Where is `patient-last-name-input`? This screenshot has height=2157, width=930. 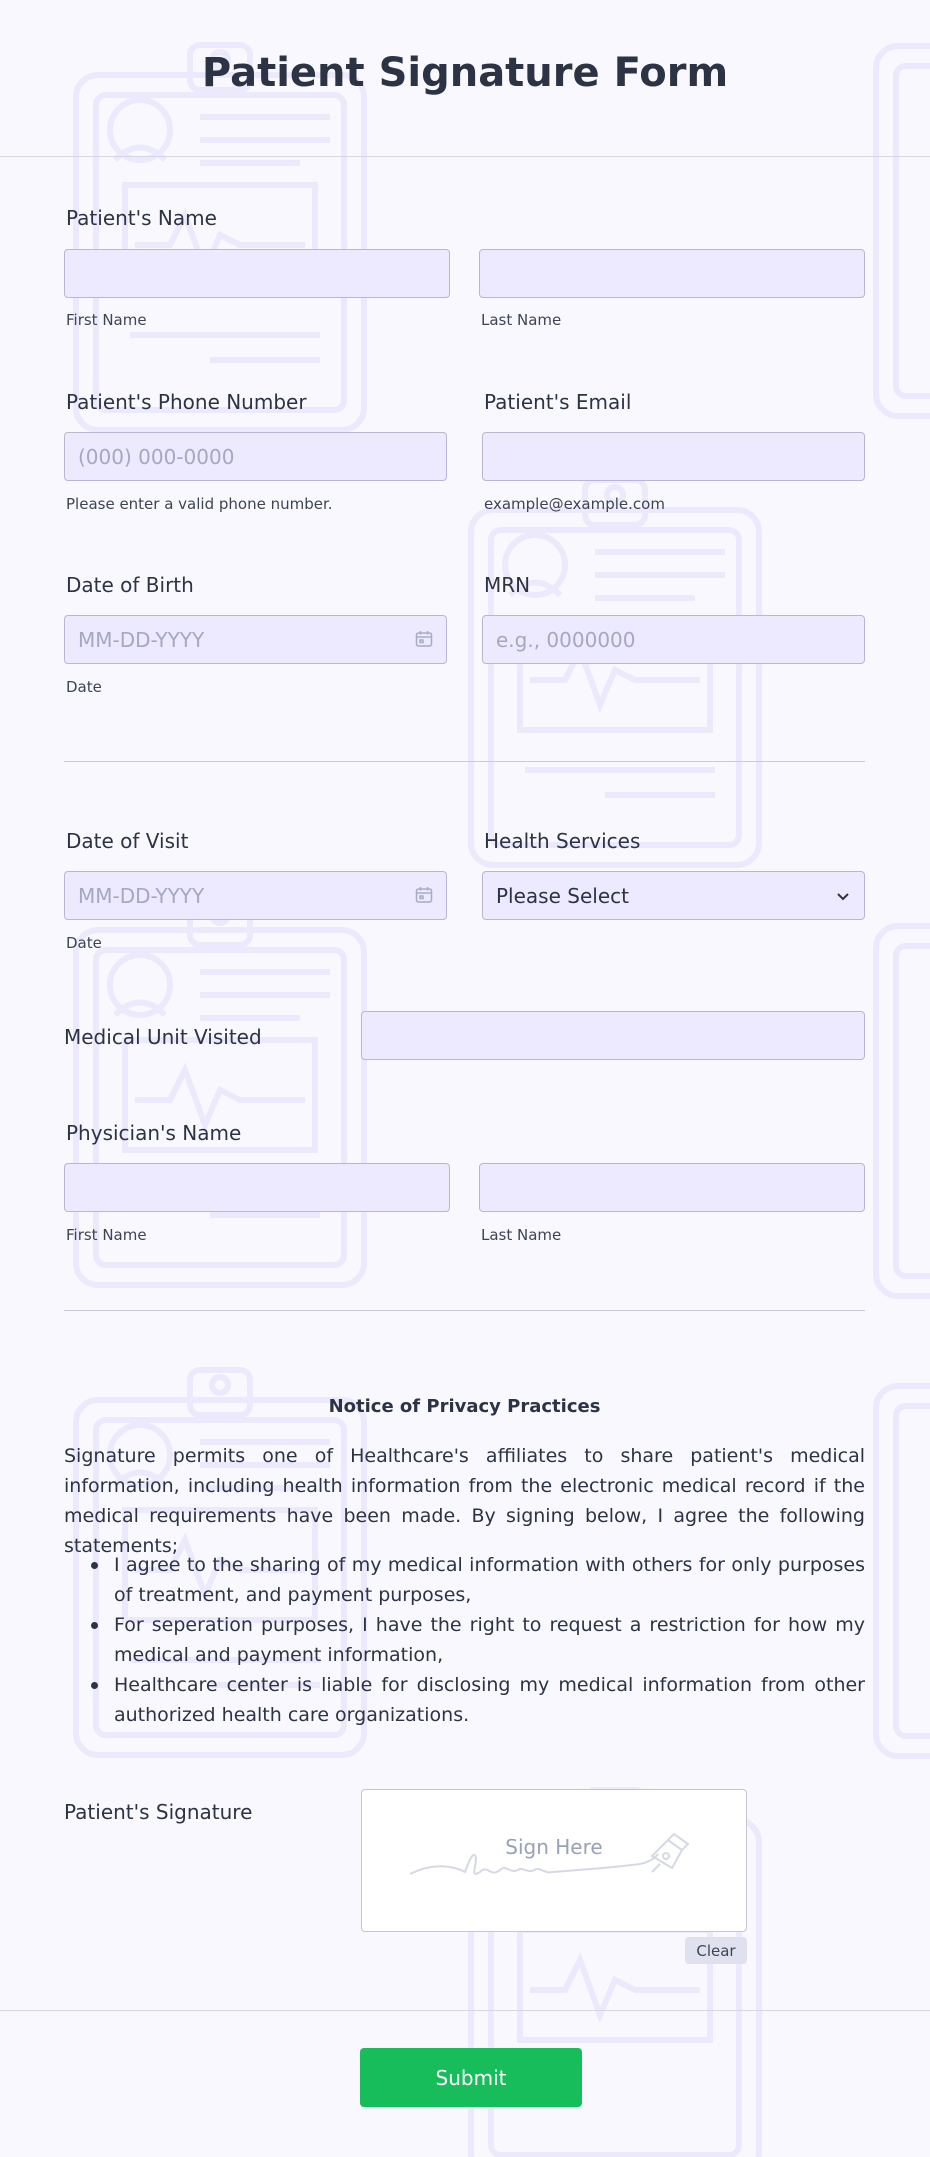
patient-last-name-input is located at coordinates (672, 273).